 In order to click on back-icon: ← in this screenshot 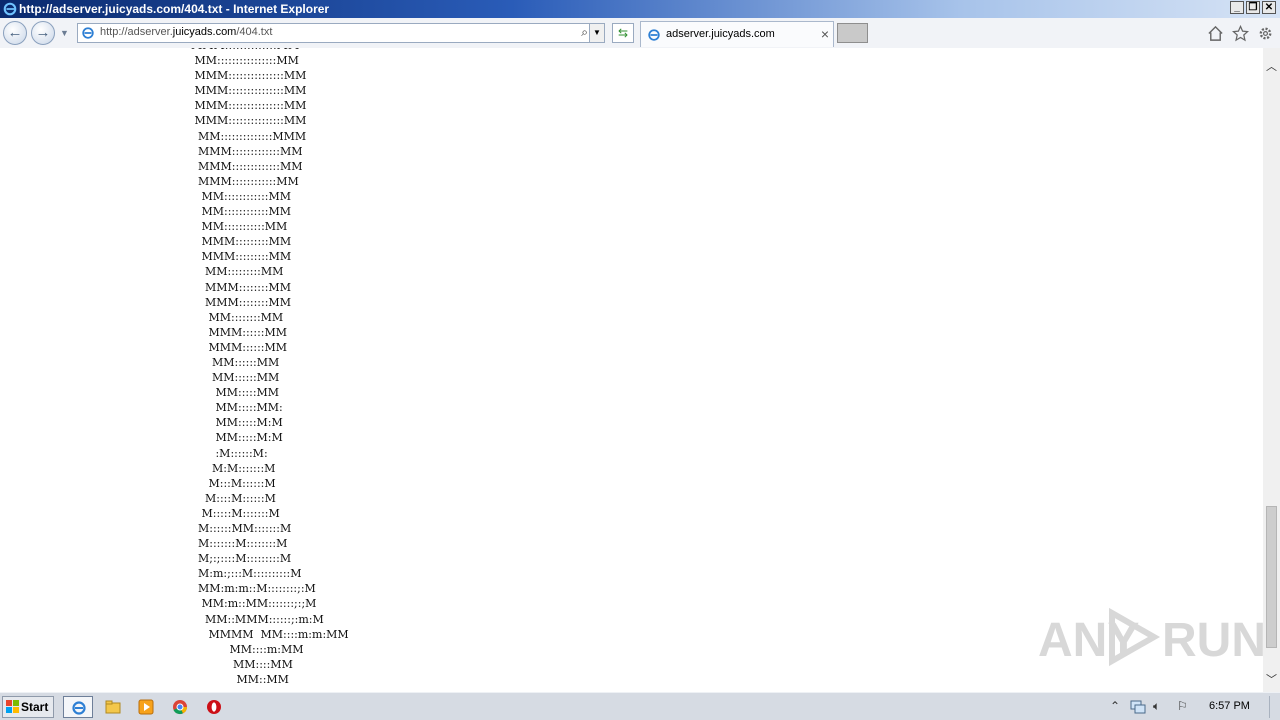, I will do `click(15, 32)`.